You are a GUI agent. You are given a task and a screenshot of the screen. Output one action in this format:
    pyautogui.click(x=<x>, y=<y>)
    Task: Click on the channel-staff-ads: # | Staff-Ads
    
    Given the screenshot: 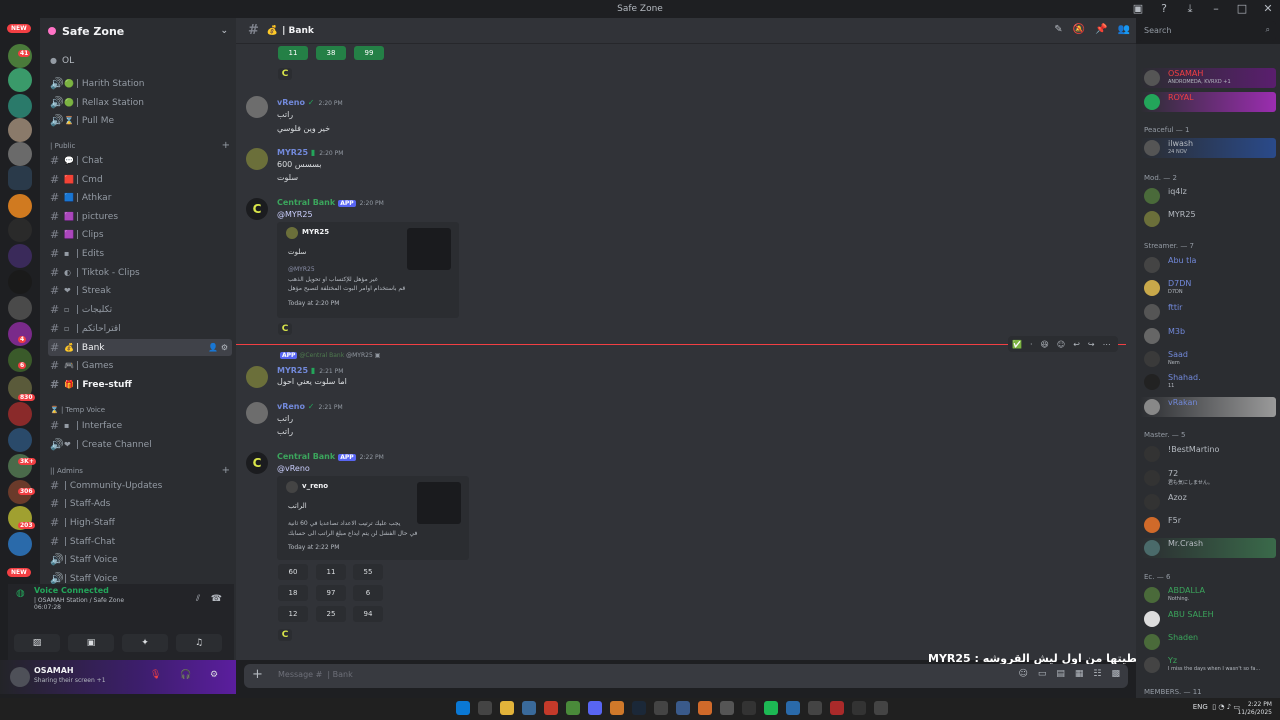 What is the action you would take?
    pyautogui.click(x=140, y=503)
    